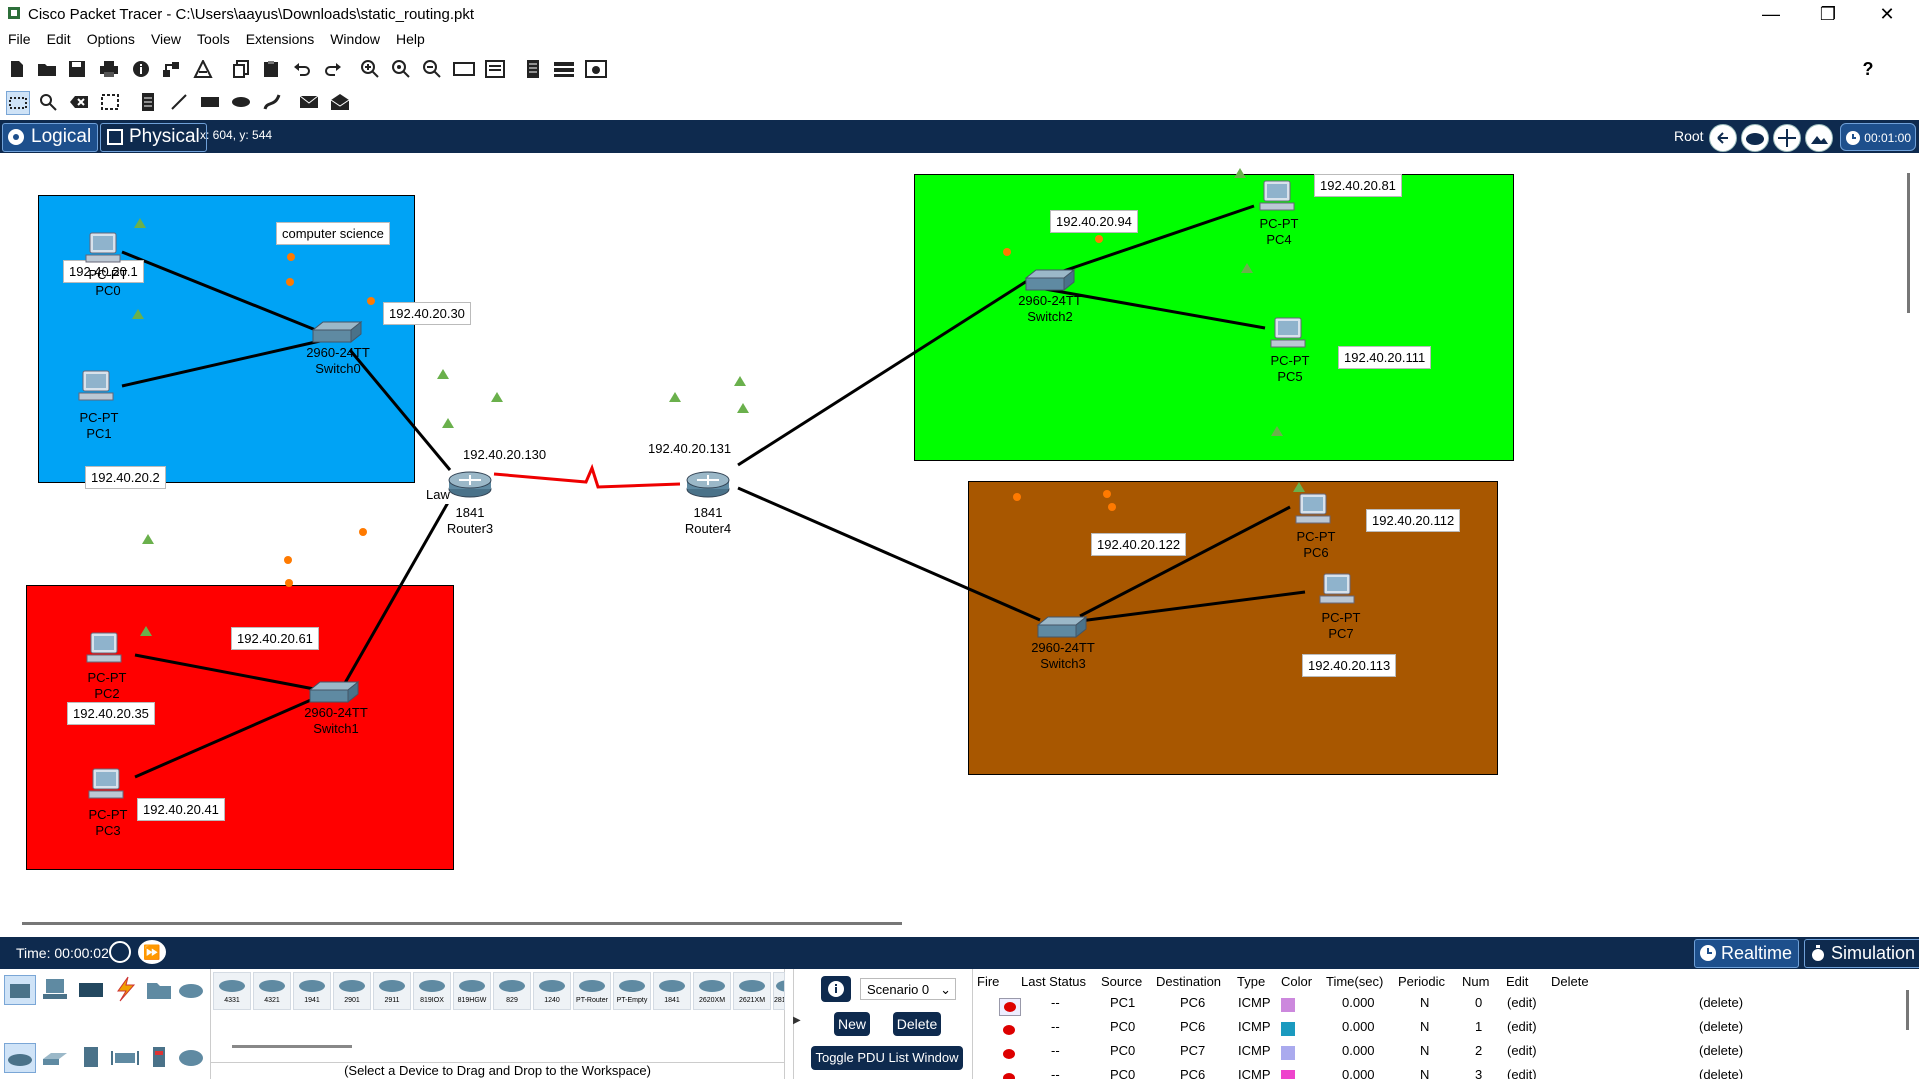 This screenshot has height=1080, width=1919. What do you see at coordinates (1755, 138) in the screenshot?
I see `cluster-icon` at bounding box center [1755, 138].